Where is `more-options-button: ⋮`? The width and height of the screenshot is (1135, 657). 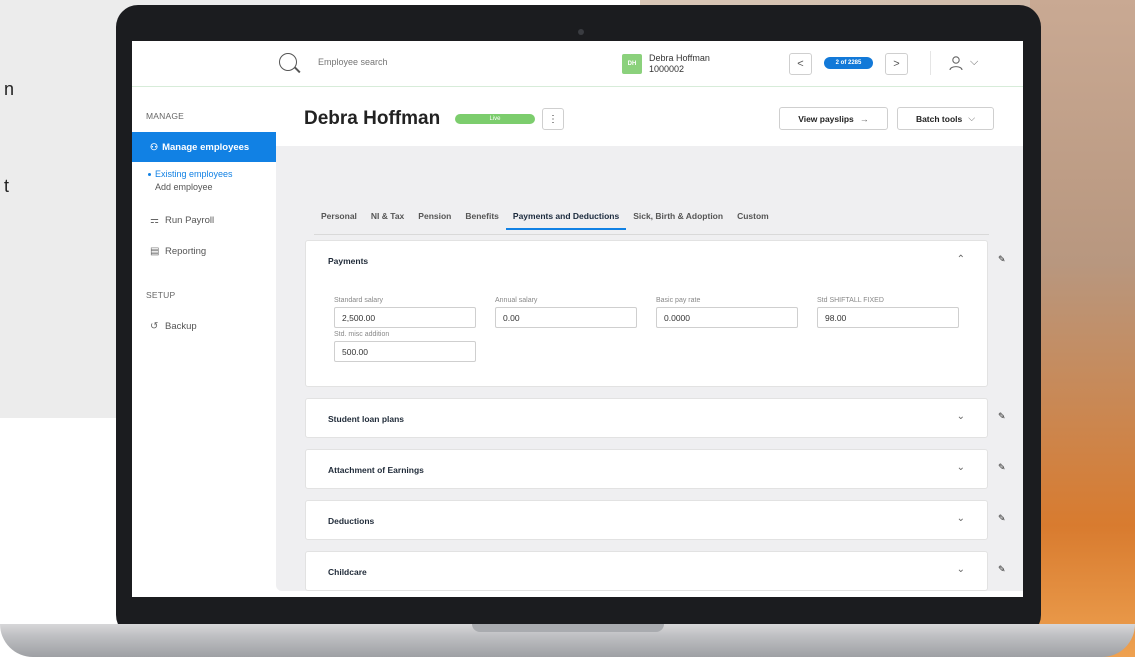 more-options-button: ⋮ is located at coordinates (553, 119).